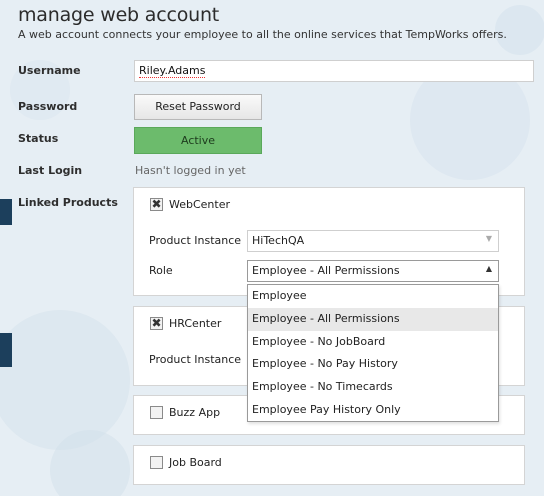  Describe the element at coordinates (68, 202) in the screenshot. I see `linked-products-label: Linked Products` at that location.